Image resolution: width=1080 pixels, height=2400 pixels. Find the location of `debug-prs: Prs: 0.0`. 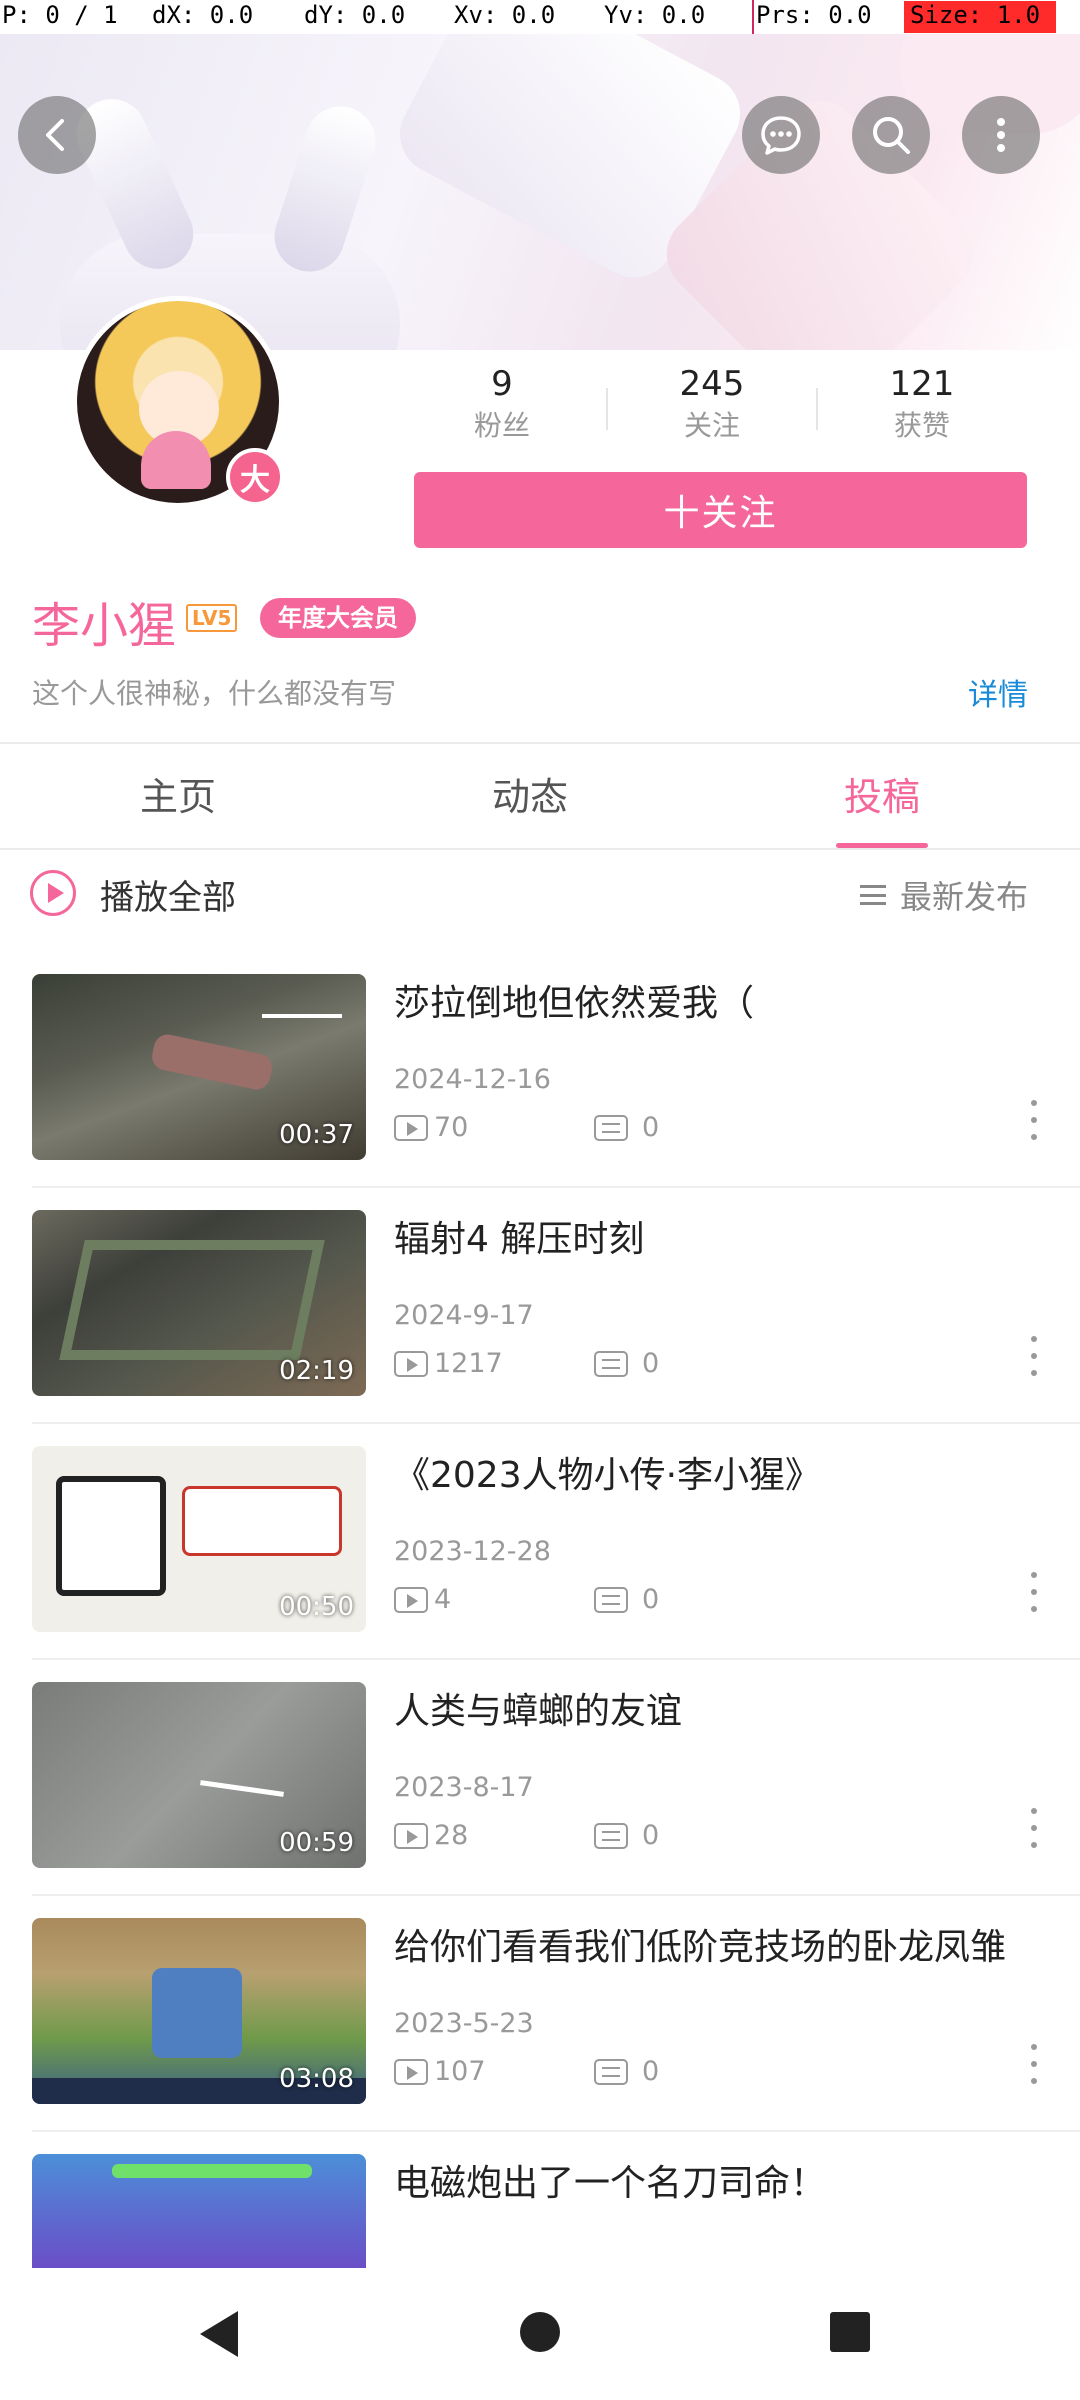

debug-prs: Prs: 0.0 is located at coordinates (814, 15).